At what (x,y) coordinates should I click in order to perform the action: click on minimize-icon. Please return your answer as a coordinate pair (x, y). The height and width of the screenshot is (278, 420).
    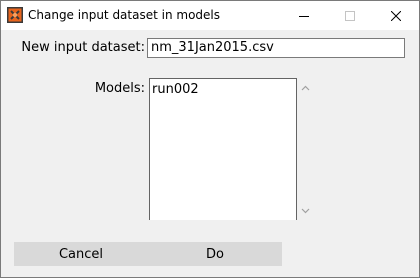
    Looking at the image, I should click on (304, 16).